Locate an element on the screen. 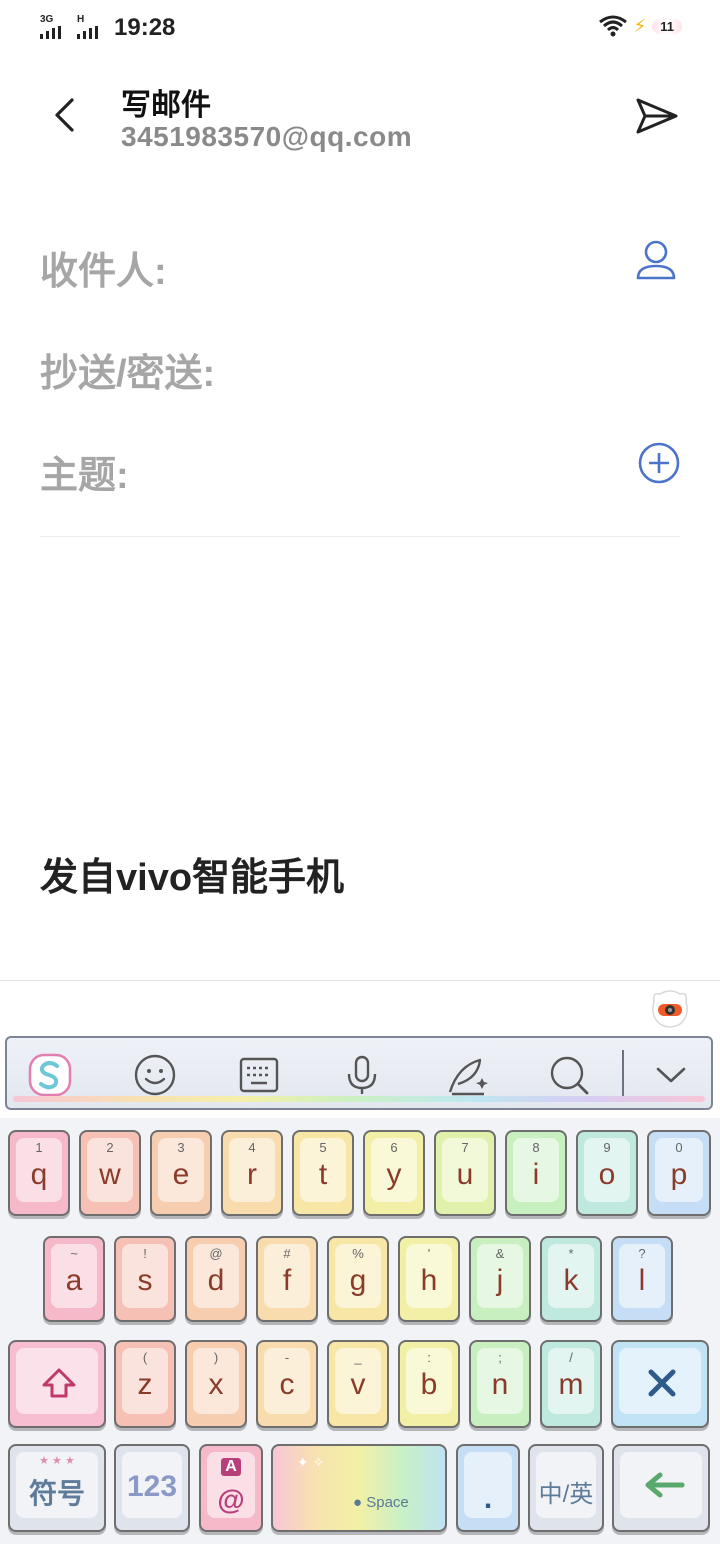  keyboard-top-border is located at coordinates (360, 980).